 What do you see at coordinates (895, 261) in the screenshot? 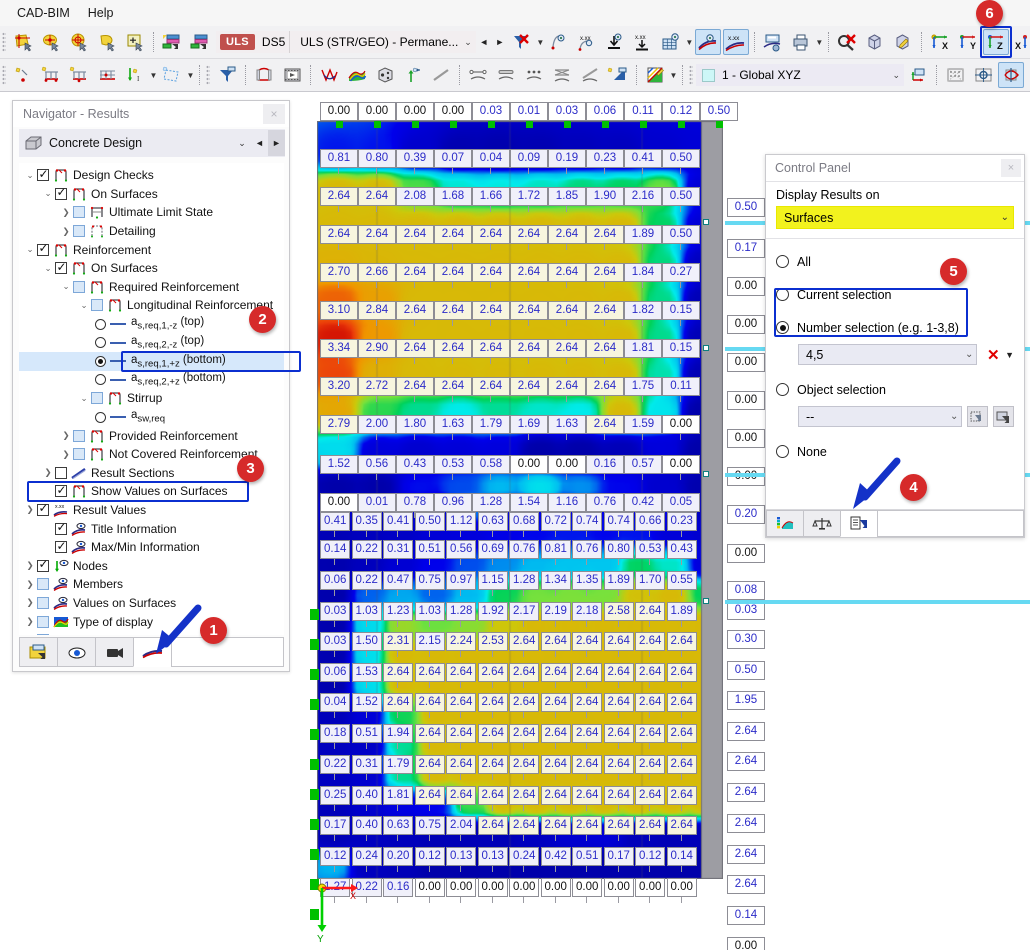
I see `option-all: All` at bounding box center [895, 261].